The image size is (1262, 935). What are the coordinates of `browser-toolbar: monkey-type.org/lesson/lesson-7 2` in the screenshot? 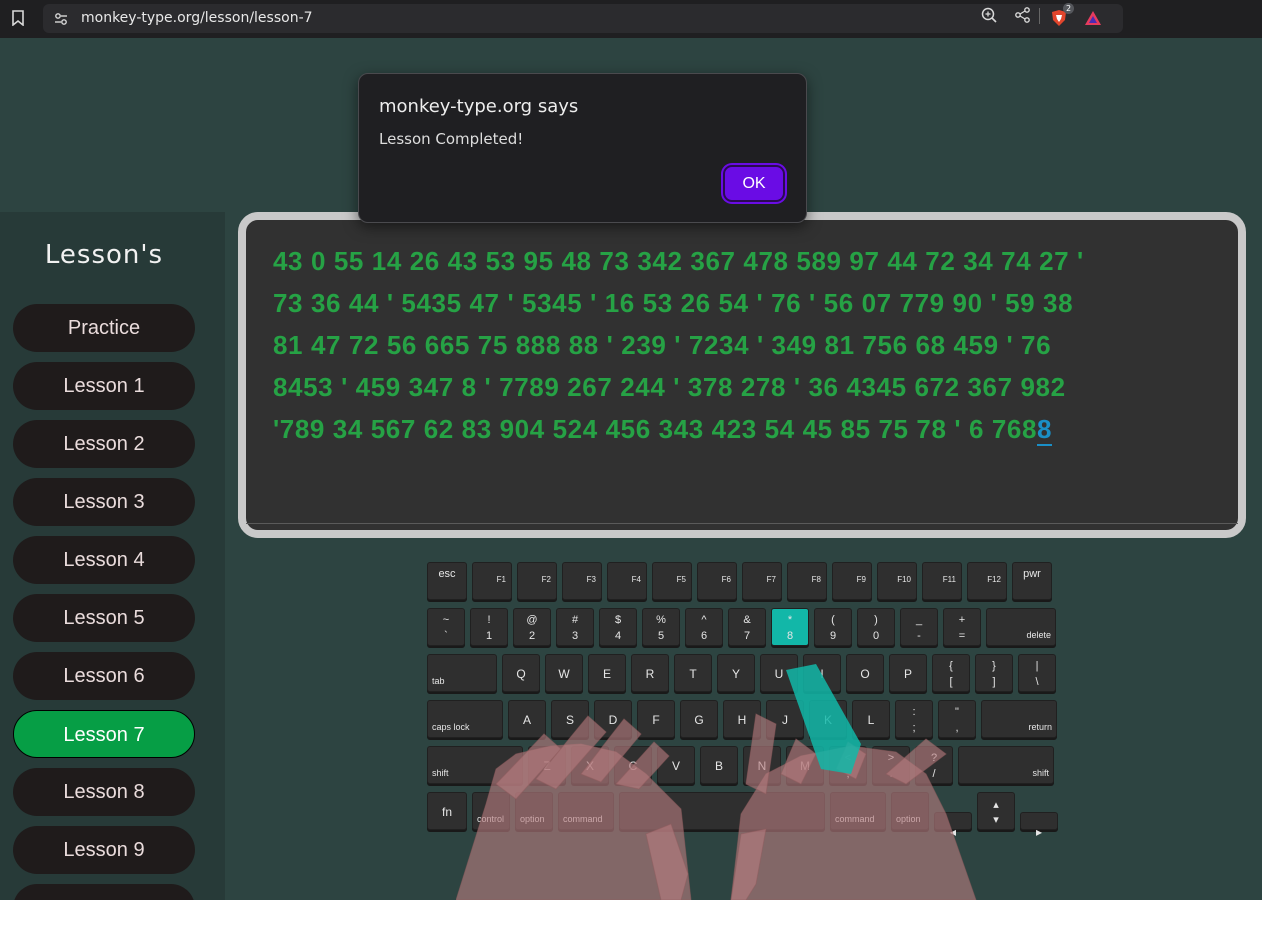 It's located at (631, 19).